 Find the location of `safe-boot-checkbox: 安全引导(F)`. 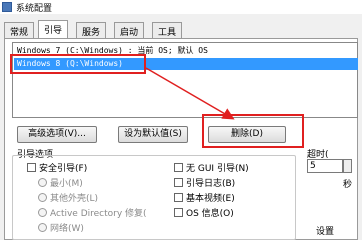

safe-boot-checkbox: 安全引导(F) is located at coordinates (57, 169).